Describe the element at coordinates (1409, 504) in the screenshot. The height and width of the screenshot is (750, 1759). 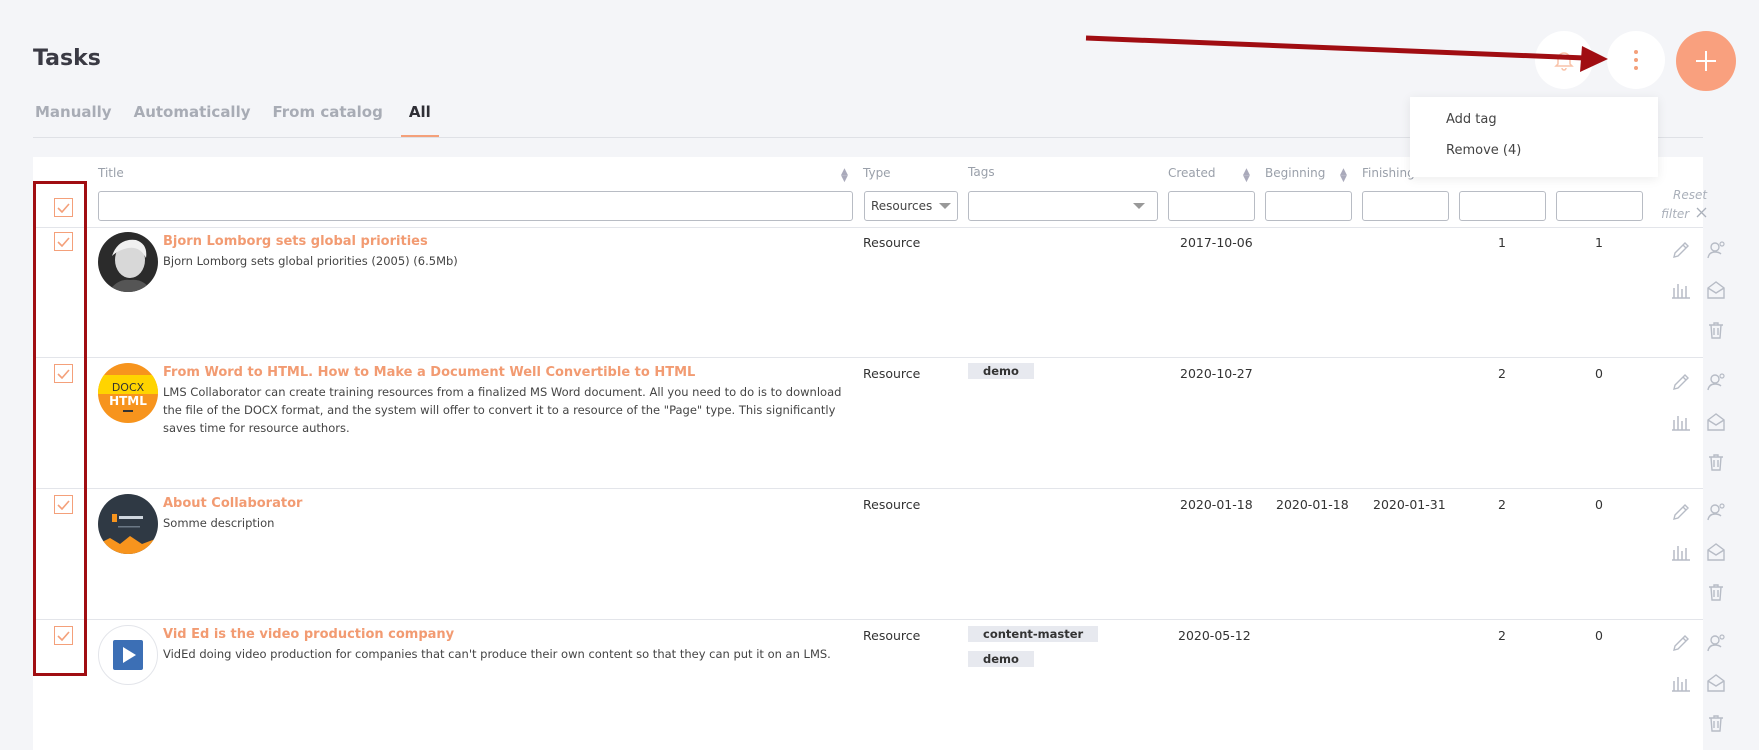
I see `task-finishing: 2020-01-31` at that location.